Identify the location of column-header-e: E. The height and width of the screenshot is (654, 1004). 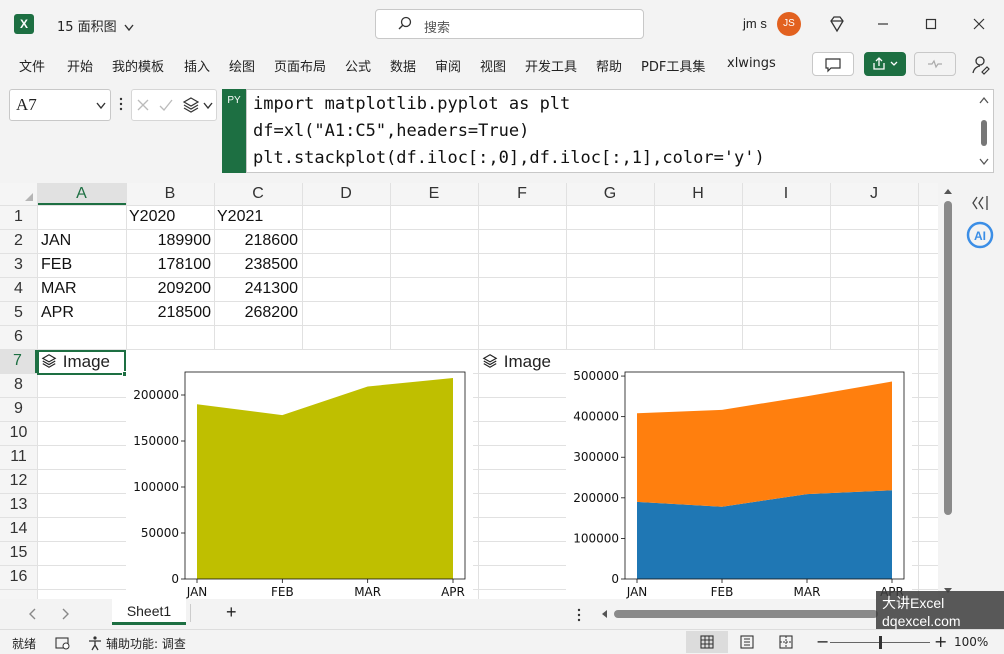
(434, 194).